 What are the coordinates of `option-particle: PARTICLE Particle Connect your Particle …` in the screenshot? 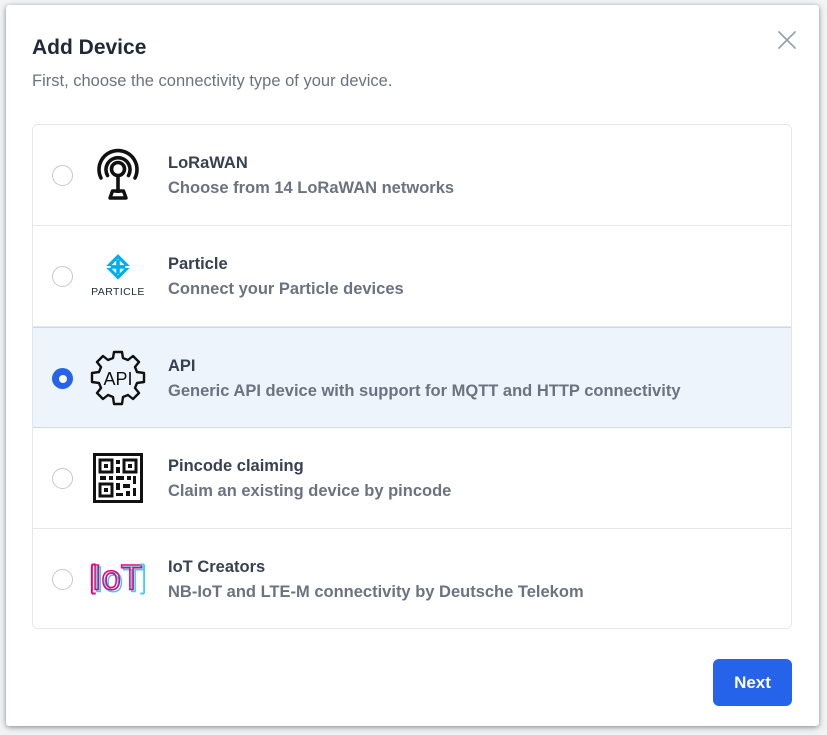 It's located at (412, 276).